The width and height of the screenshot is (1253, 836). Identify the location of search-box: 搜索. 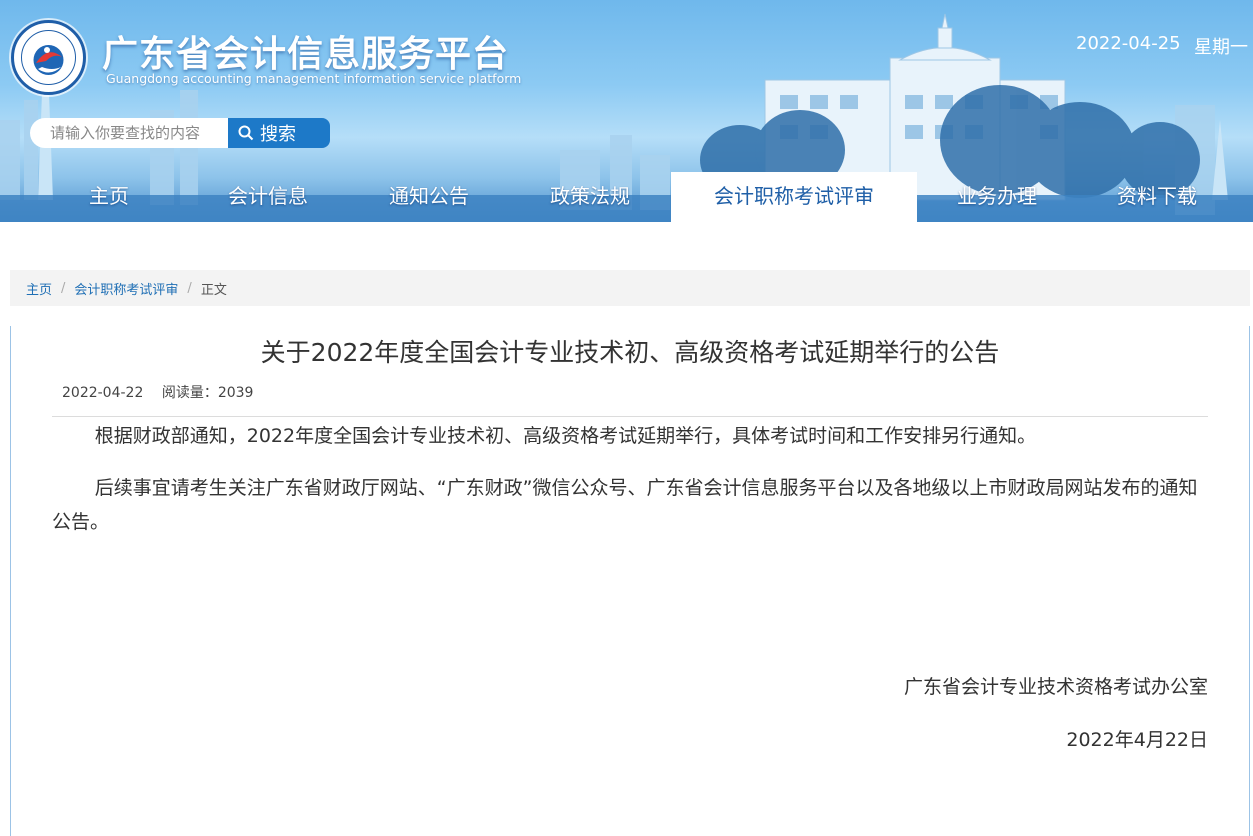
(180, 133).